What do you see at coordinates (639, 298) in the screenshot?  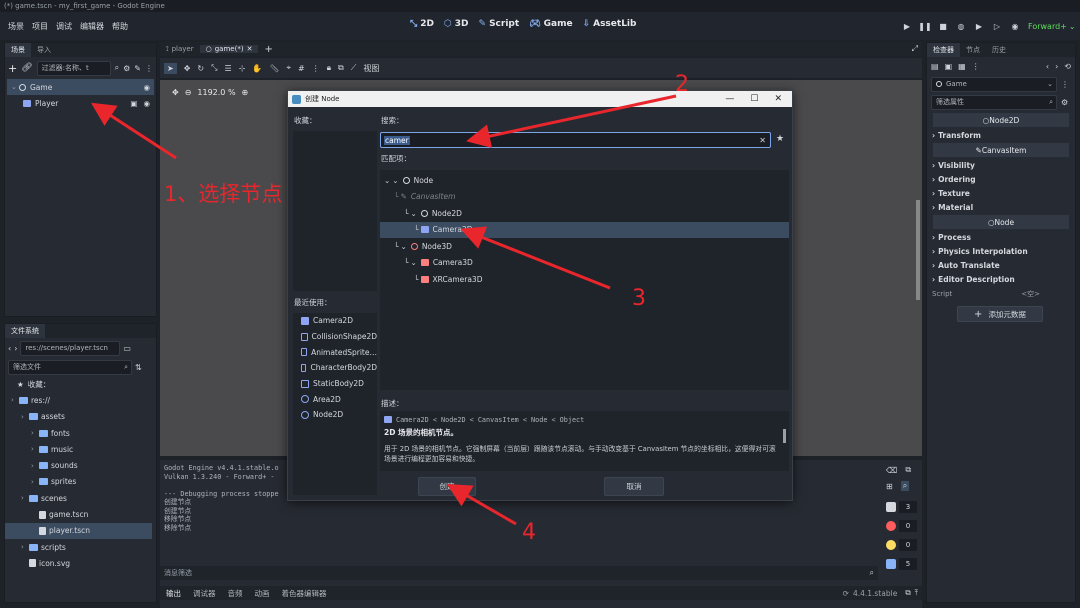 I see `annotation-step-3: 3` at bounding box center [639, 298].